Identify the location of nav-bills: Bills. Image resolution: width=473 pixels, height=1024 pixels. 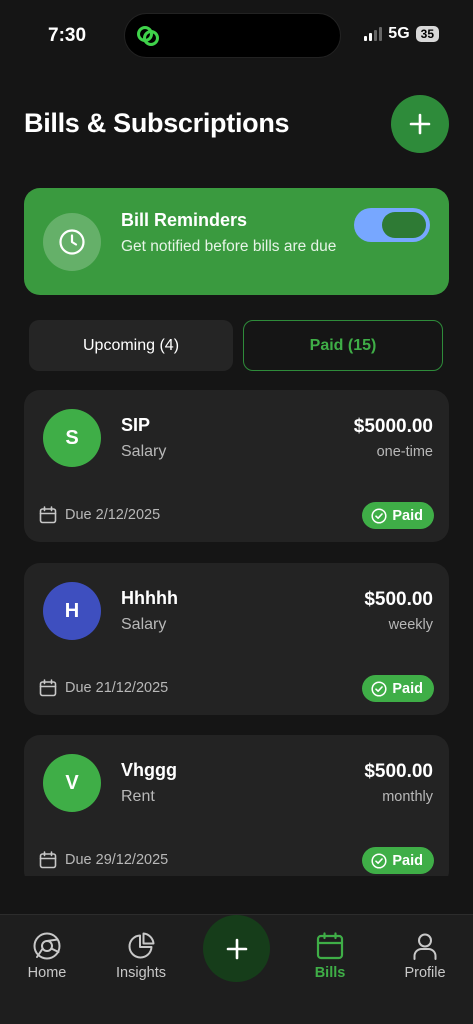
(330, 956).